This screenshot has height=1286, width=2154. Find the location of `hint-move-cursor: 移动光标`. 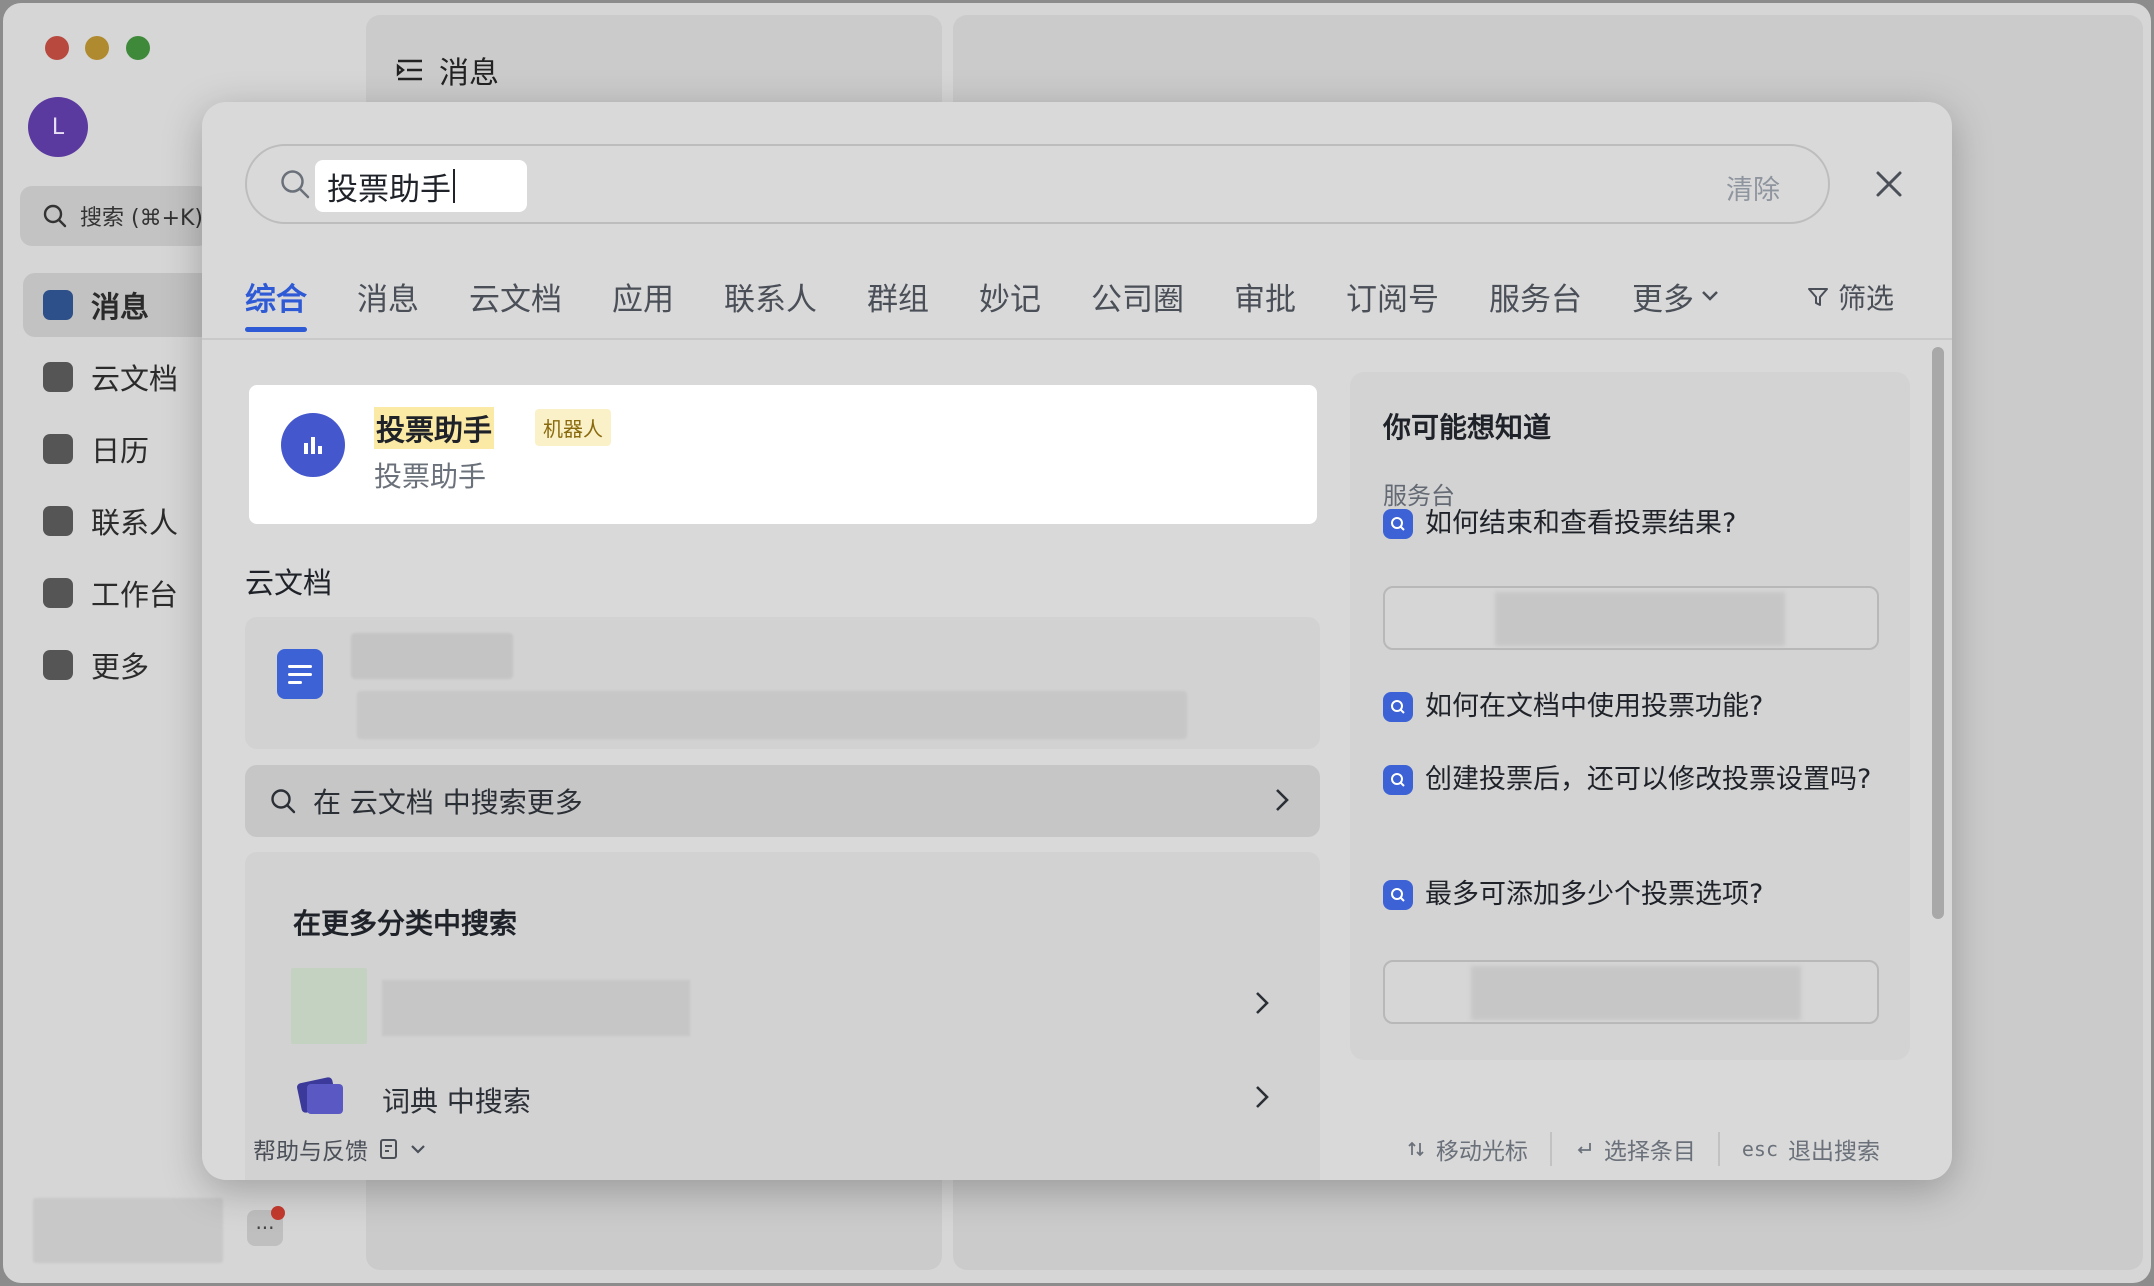

hint-move-cursor: 移动光标 is located at coordinates (1467, 1149).